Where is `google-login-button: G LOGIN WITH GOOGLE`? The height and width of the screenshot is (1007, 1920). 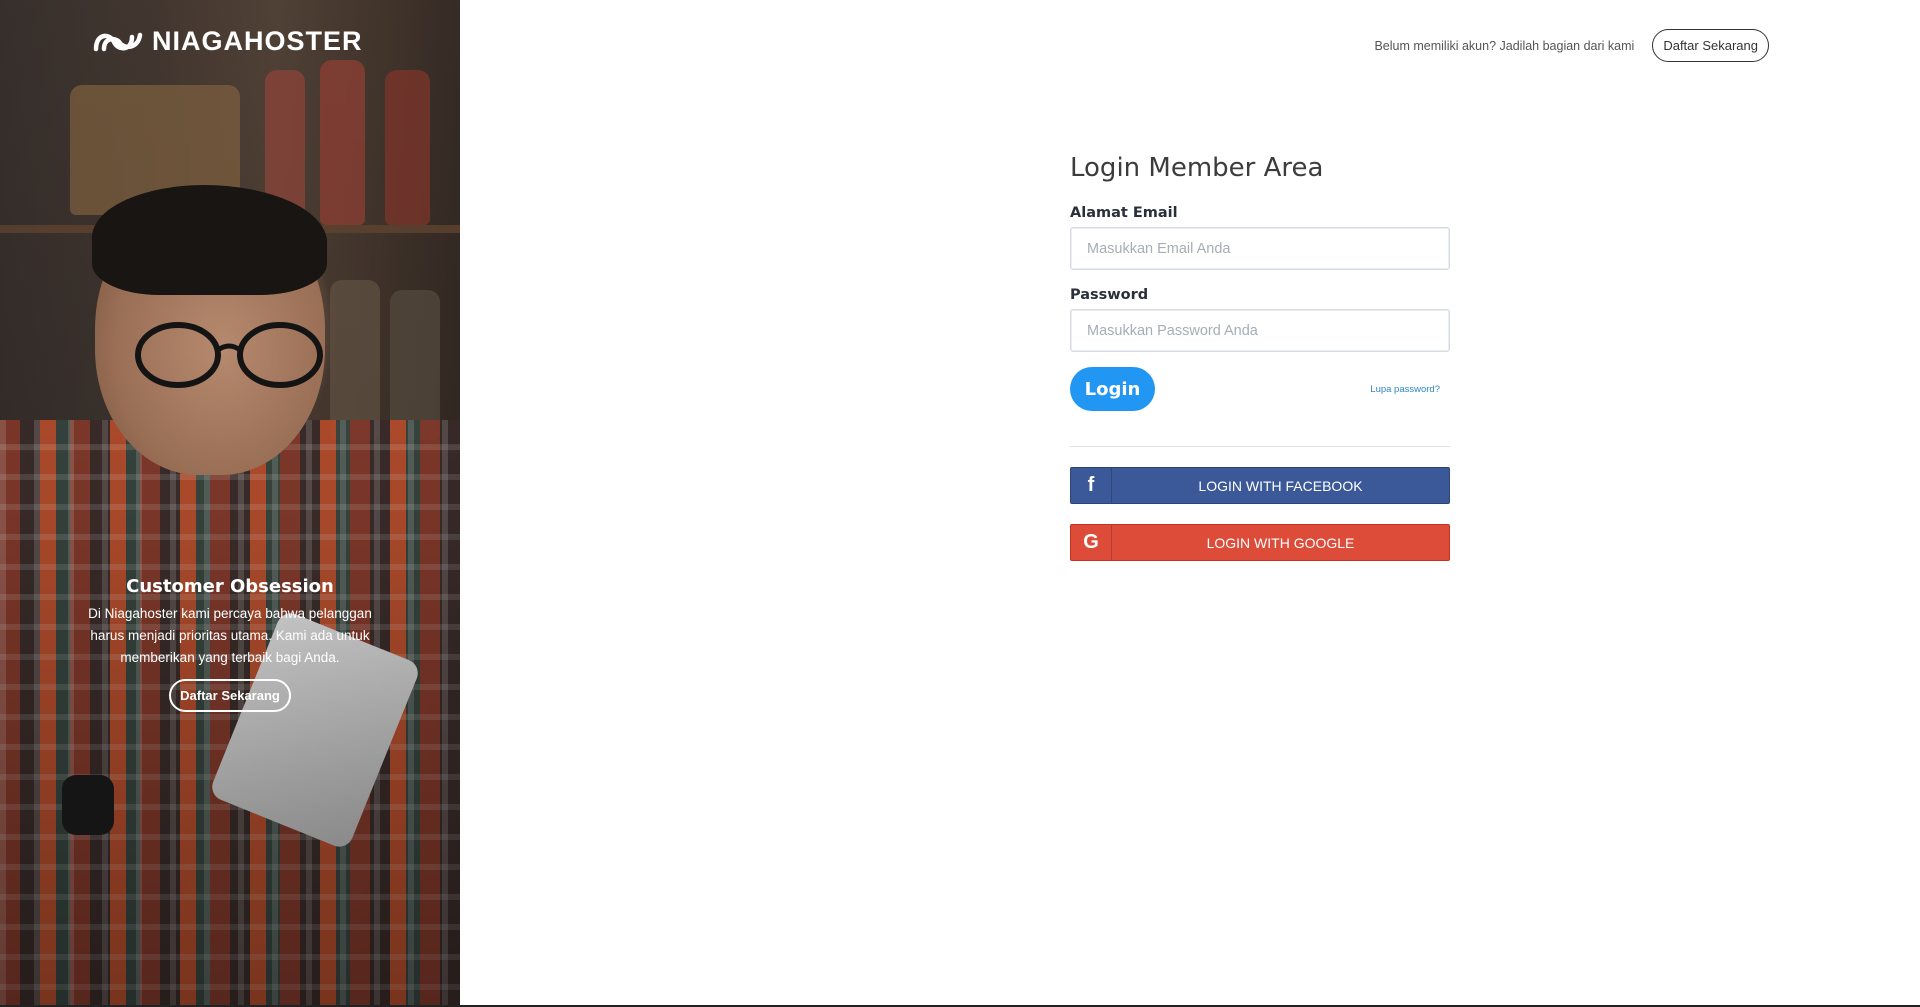 google-login-button: G LOGIN WITH GOOGLE is located at coordinates (1260, 542).